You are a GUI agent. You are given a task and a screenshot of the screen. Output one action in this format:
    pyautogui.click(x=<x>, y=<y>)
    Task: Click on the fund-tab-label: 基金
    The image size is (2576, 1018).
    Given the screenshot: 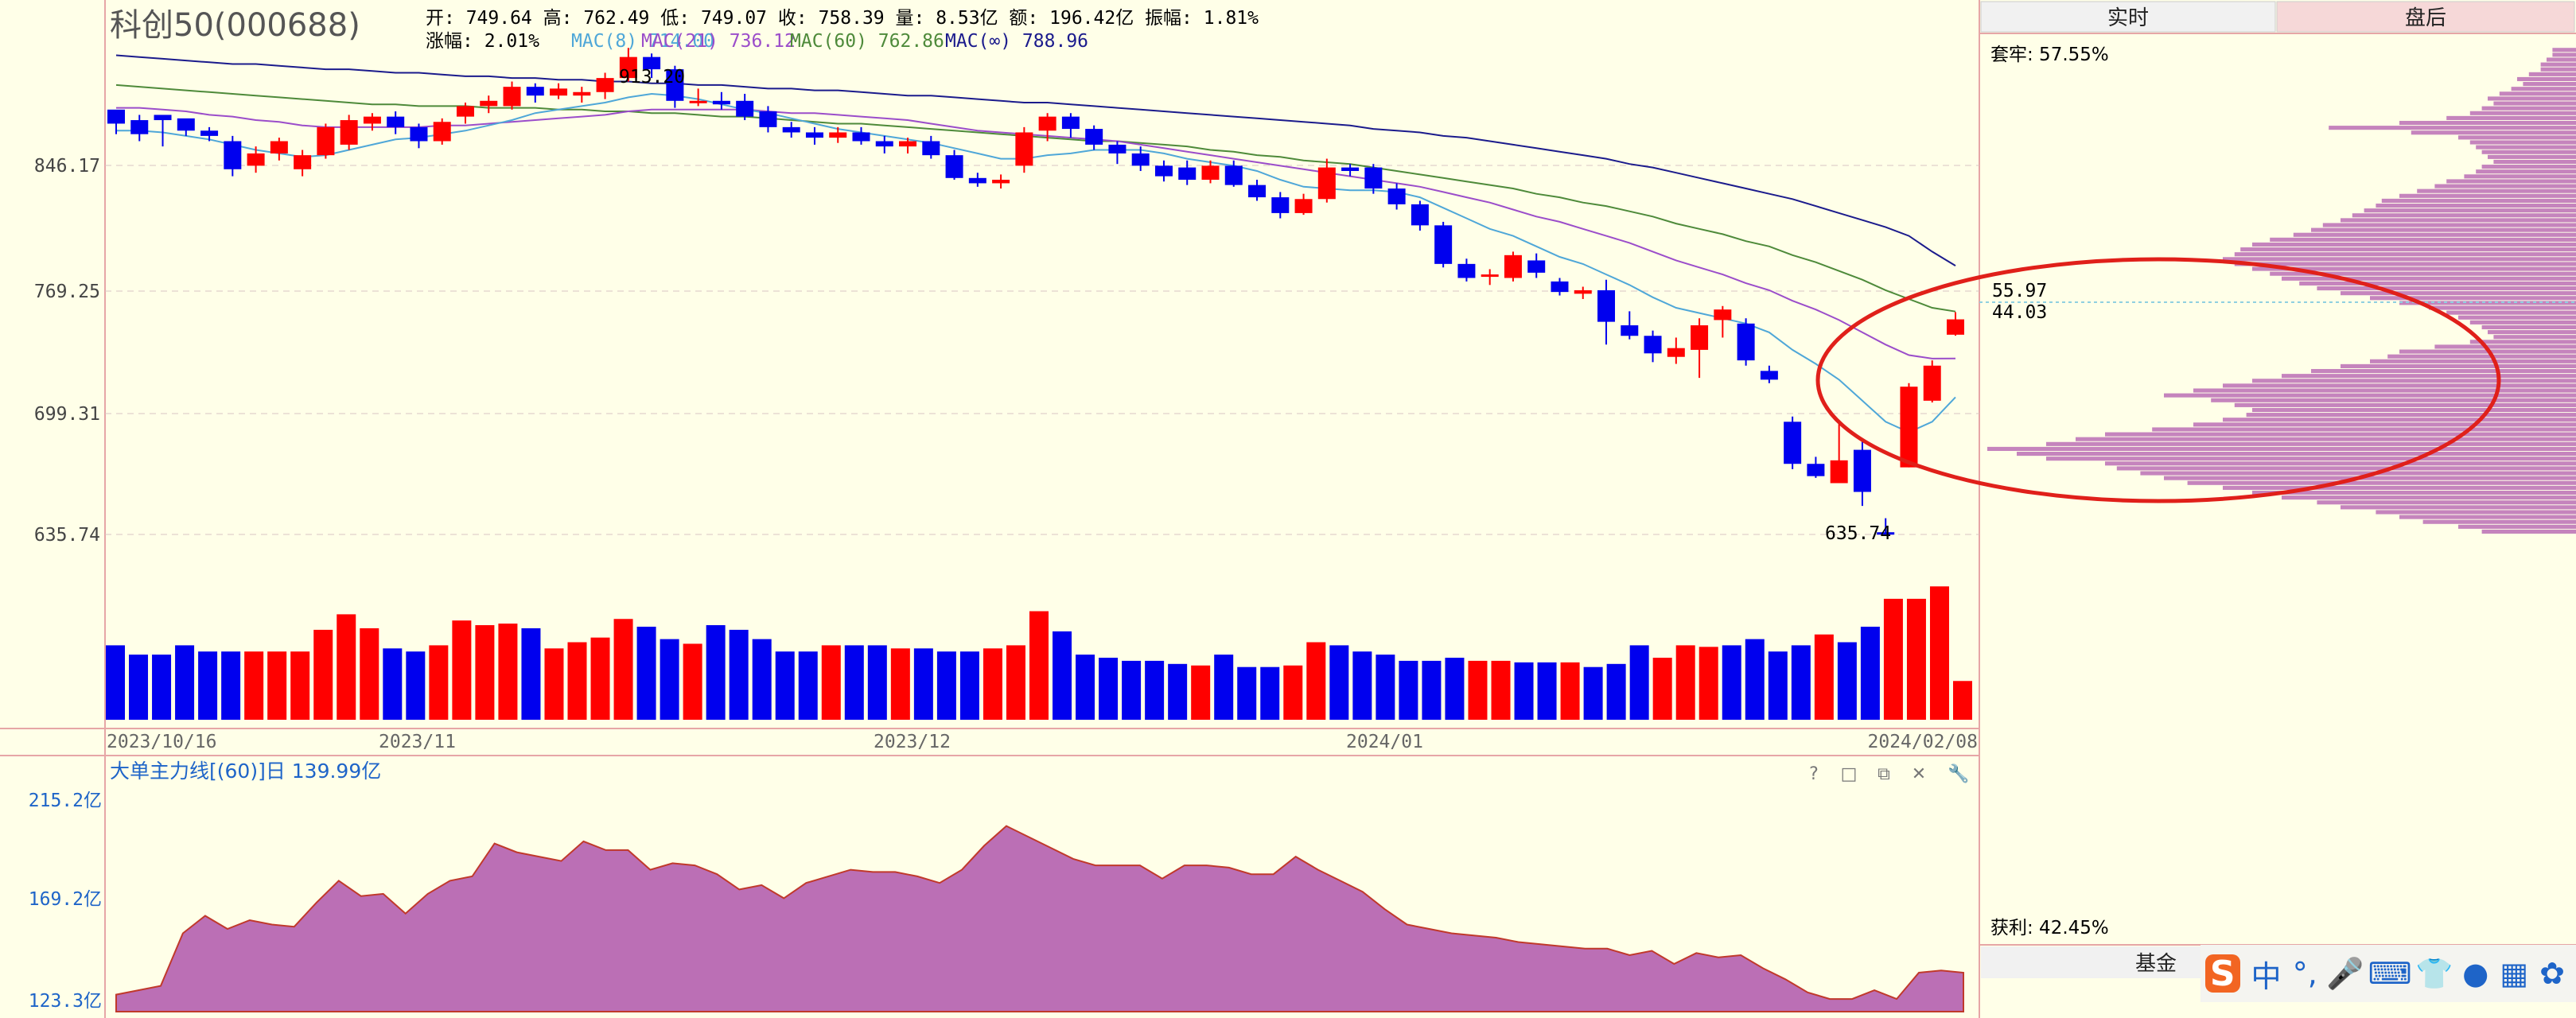 What is the action you would take?
    pyautogui.click(x=2156, y=964)
    